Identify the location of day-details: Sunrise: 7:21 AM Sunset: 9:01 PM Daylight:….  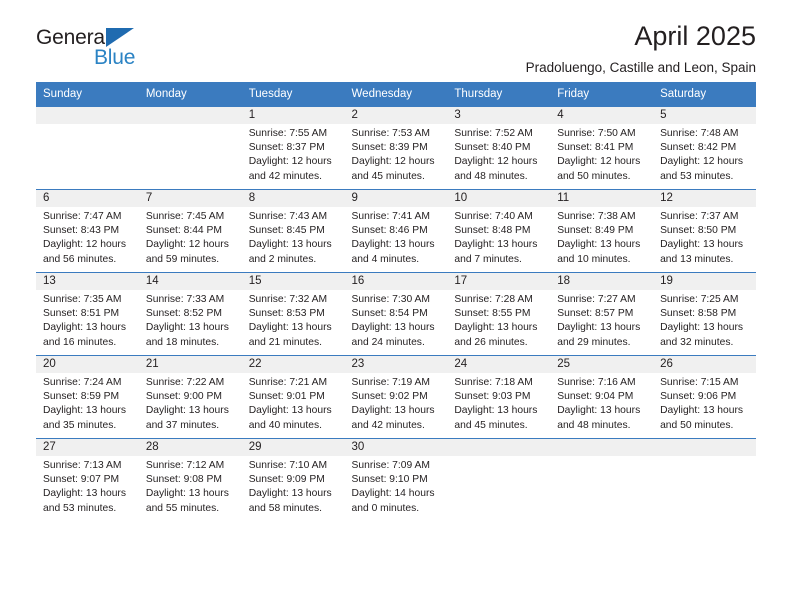
(293, 403).